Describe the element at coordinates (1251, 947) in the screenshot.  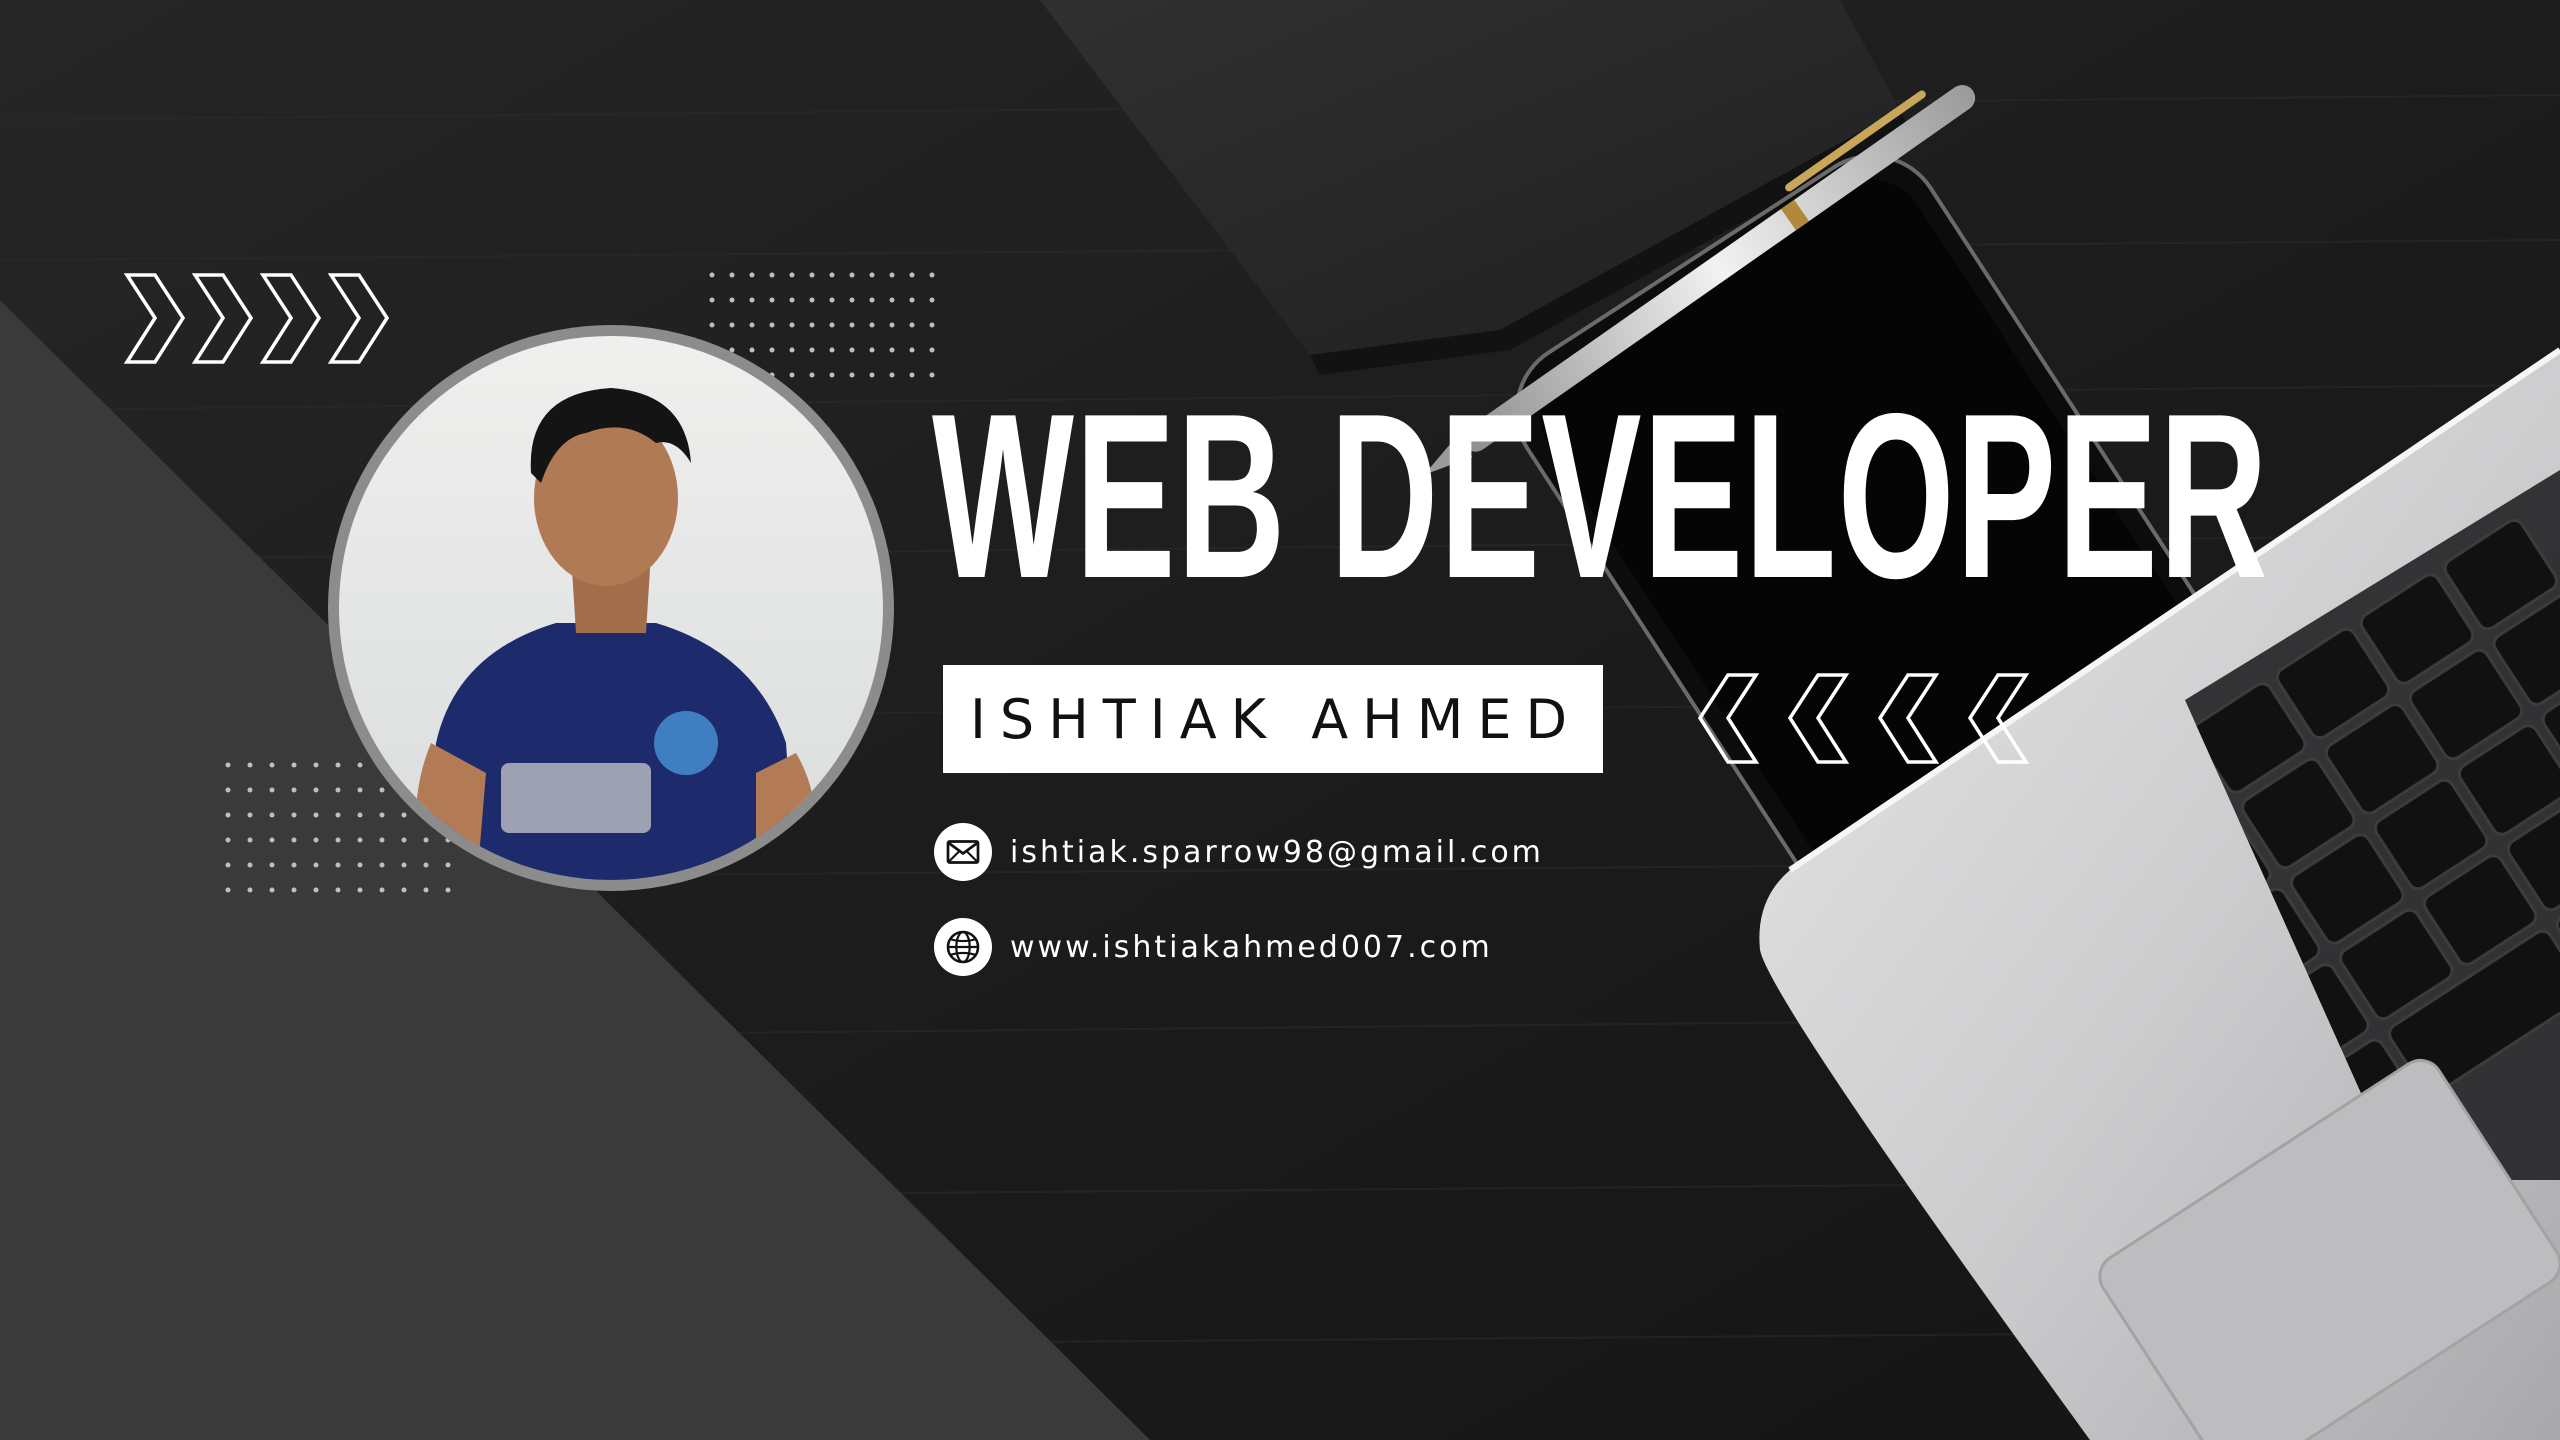
I see `website-text: www.ishtiakahmed007.com` at that location.